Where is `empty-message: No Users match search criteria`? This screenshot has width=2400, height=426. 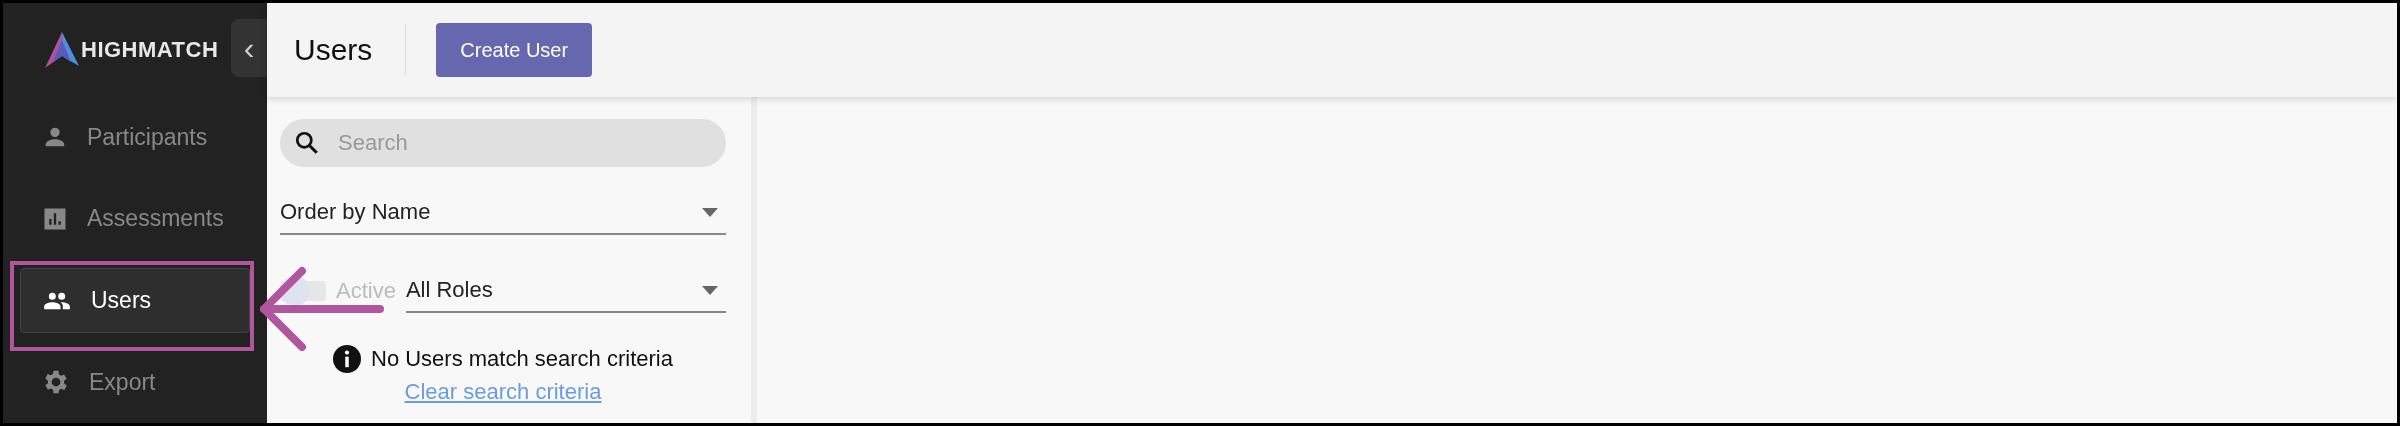
empty-message: No Users match search criteria is located at coordinates (522, 359).